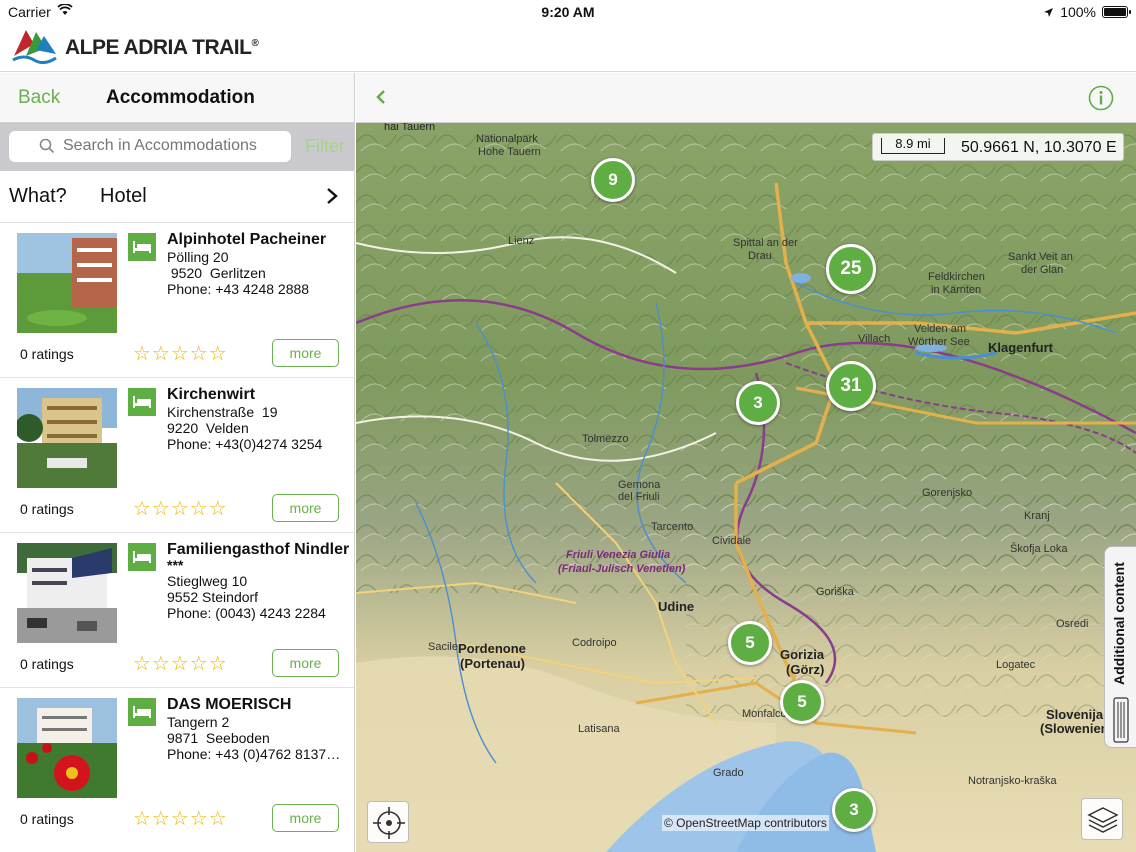  Describe the element at coordinates (244, 444) in the screenshot. I see `item-phone: Phone: +43(0)4274 3254` at that location.